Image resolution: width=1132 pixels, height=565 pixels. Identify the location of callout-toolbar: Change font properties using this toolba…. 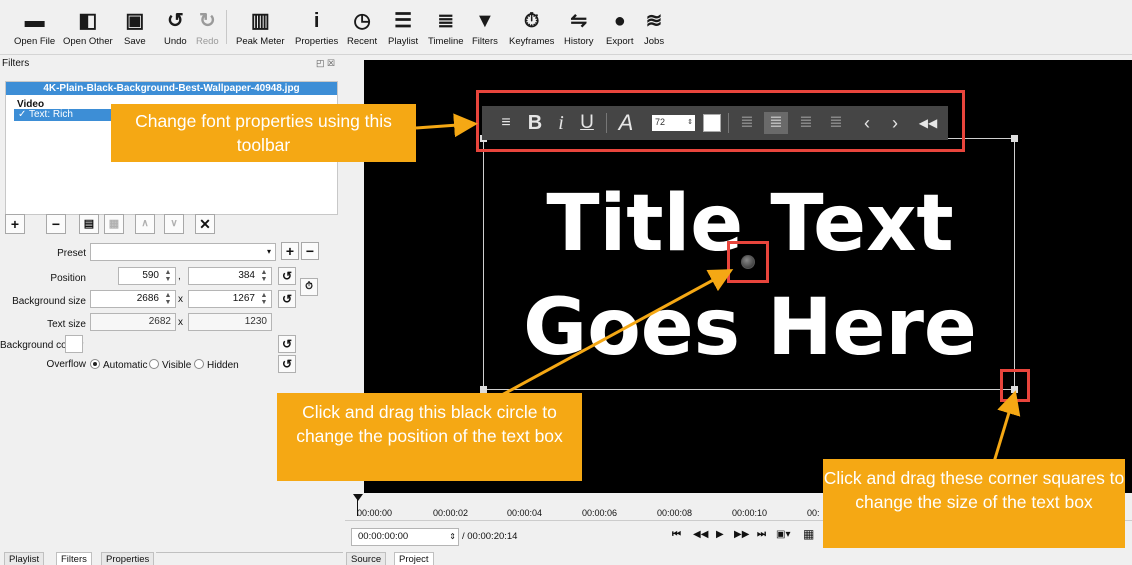
(263, 133).